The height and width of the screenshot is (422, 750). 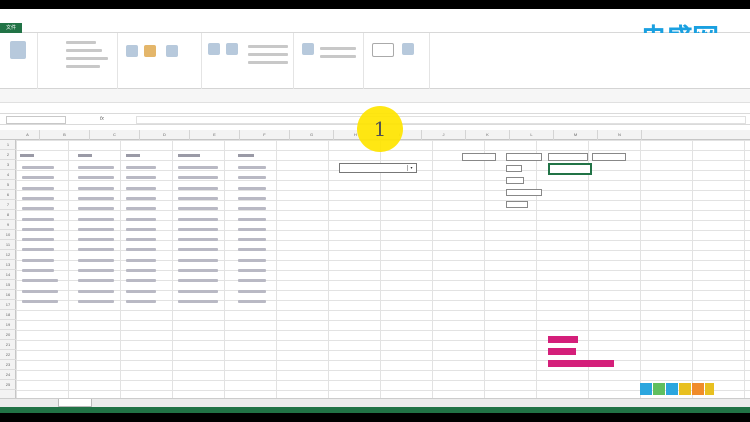 I want to click on column-header: N, so click(x=620, y=135).